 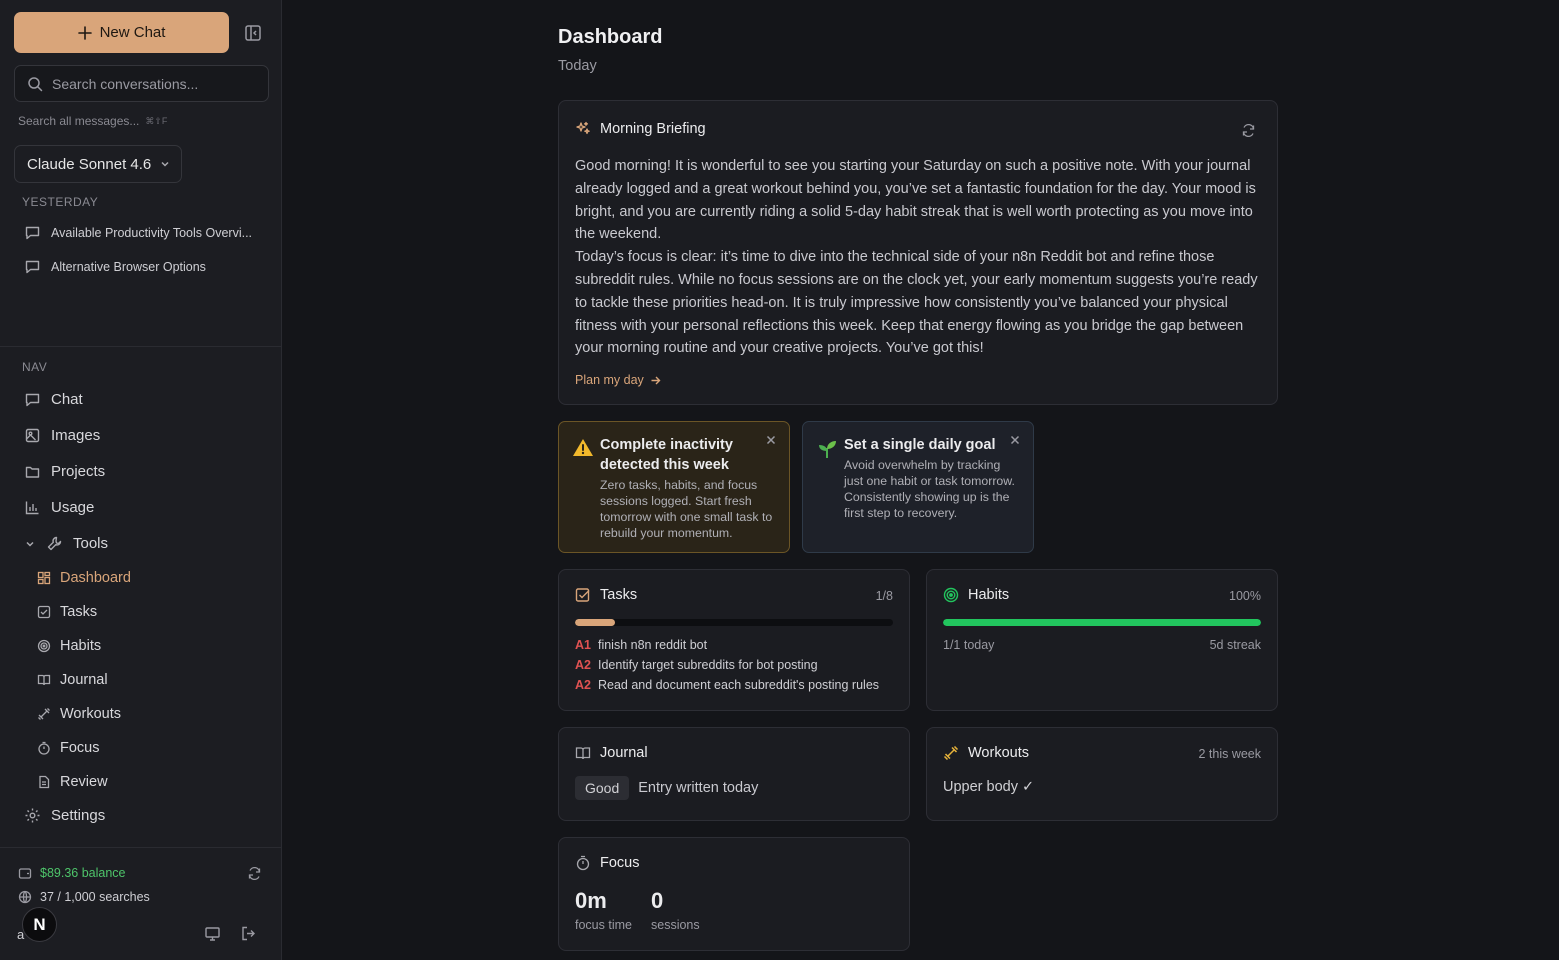 I want to click on nav-label: Tasks, so click(x=79, y=612).